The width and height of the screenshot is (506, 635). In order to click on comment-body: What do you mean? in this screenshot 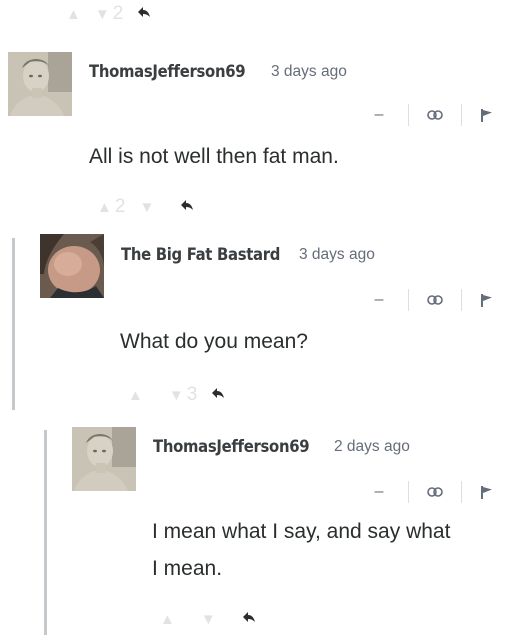, I will do `click(214, 341)`.